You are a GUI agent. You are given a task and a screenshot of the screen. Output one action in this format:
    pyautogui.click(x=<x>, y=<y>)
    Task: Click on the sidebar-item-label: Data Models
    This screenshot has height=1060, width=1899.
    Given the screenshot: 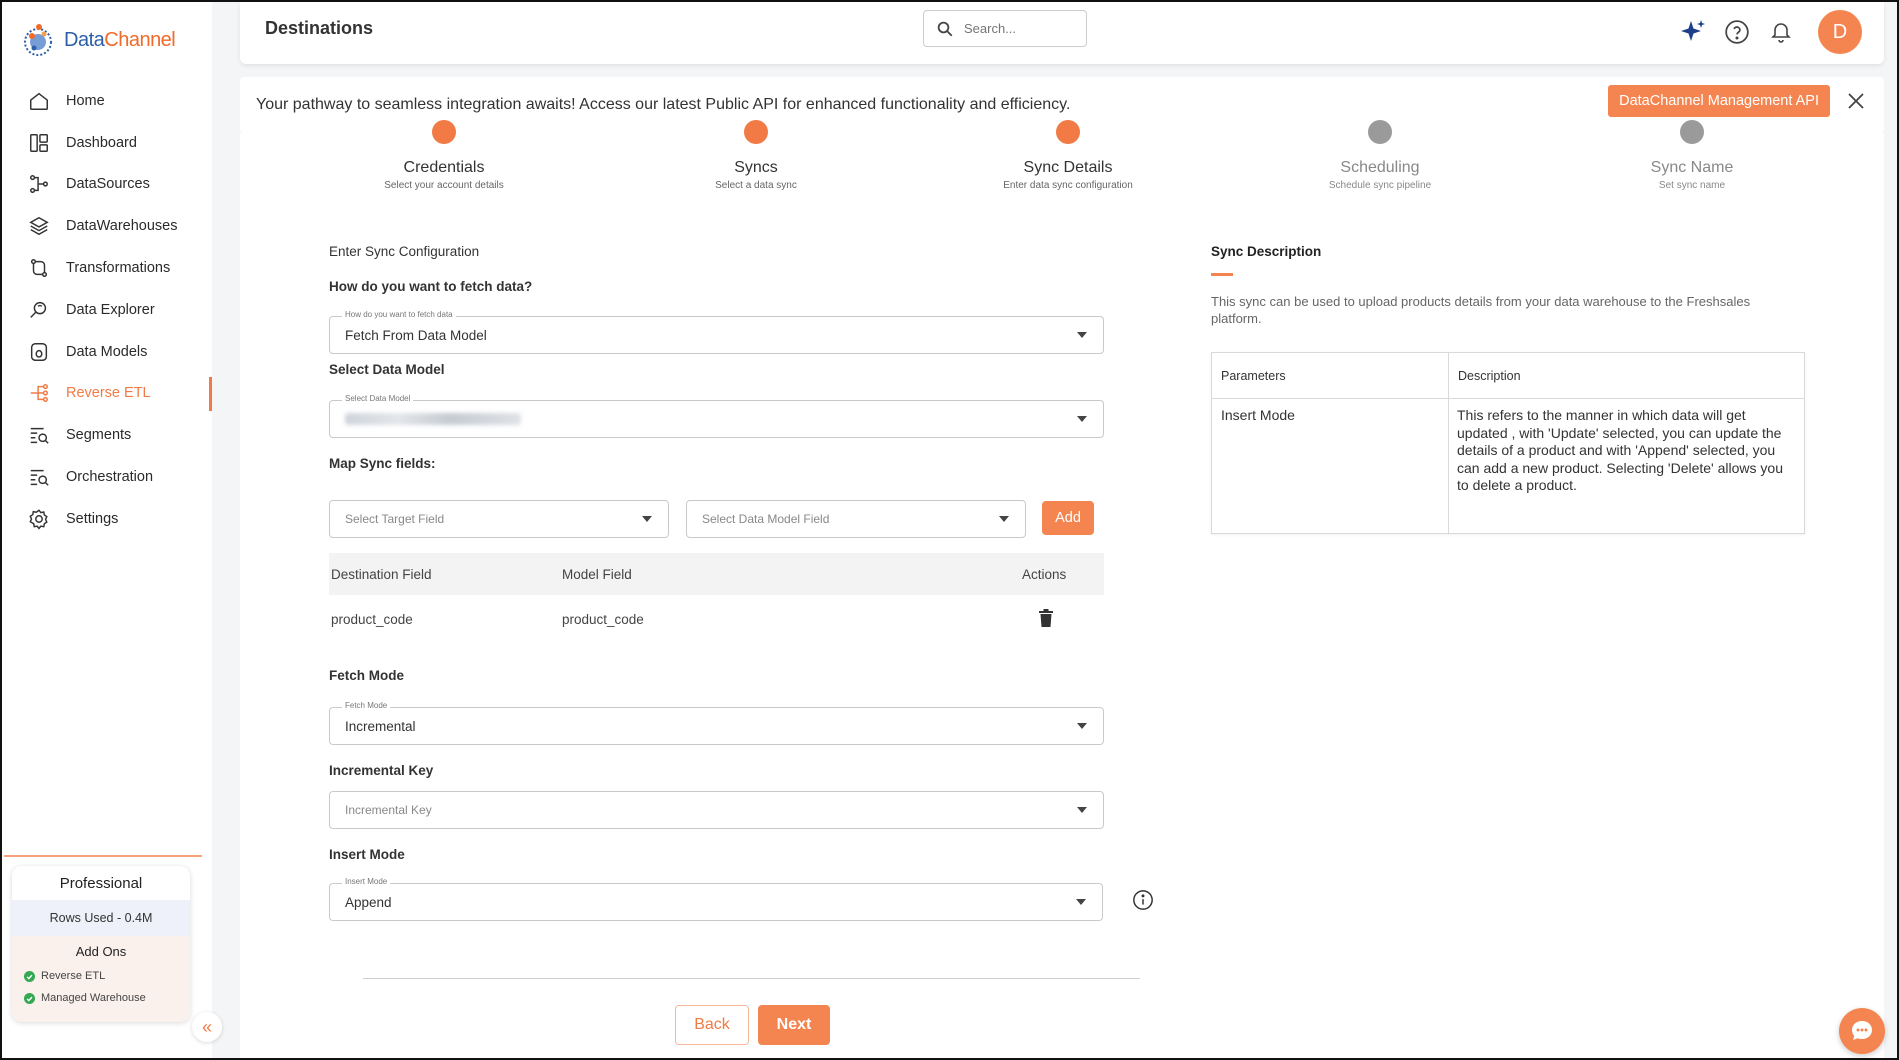 What is the action you would take?
    pyautogui.click(x=107, y=351)
    